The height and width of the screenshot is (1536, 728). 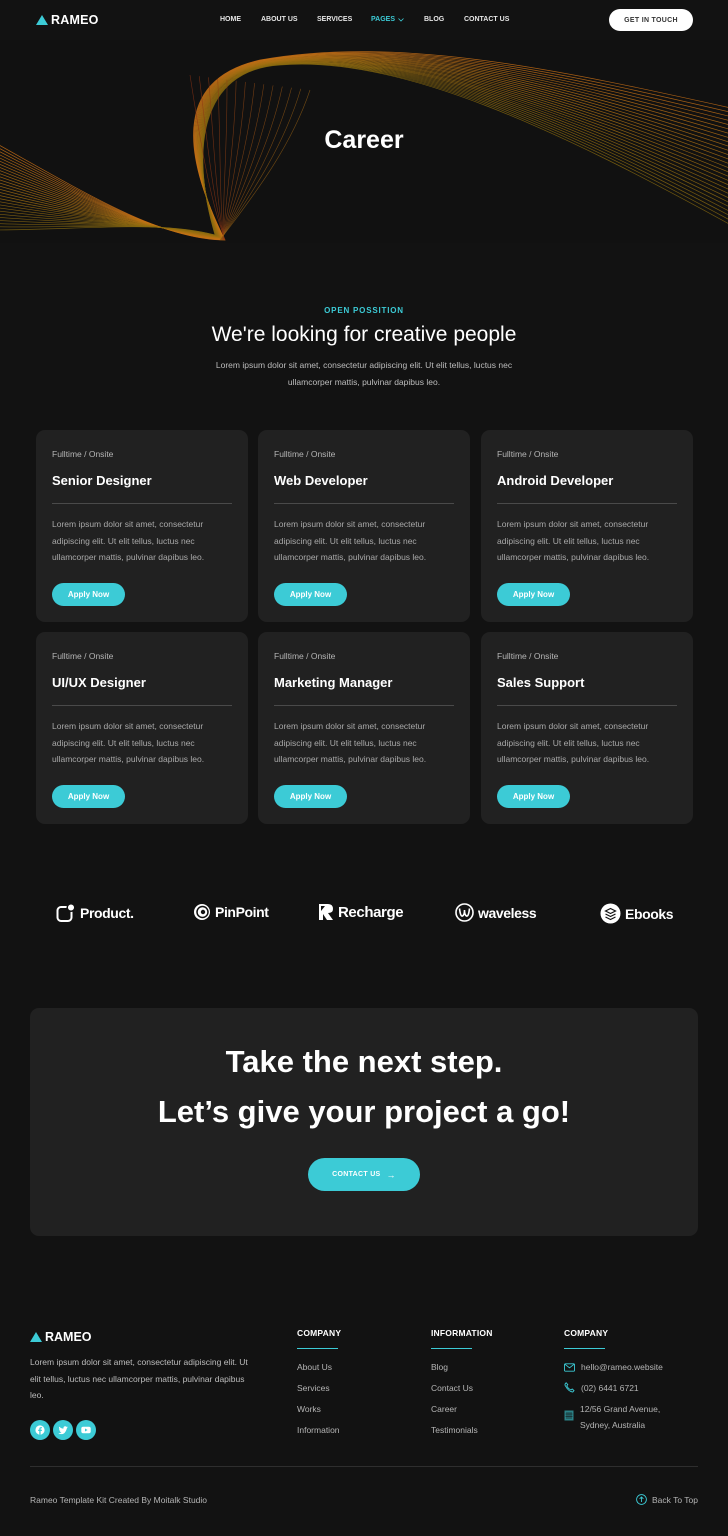 I want to click on footer-link-information: Information, so click(x=319, y=1435).